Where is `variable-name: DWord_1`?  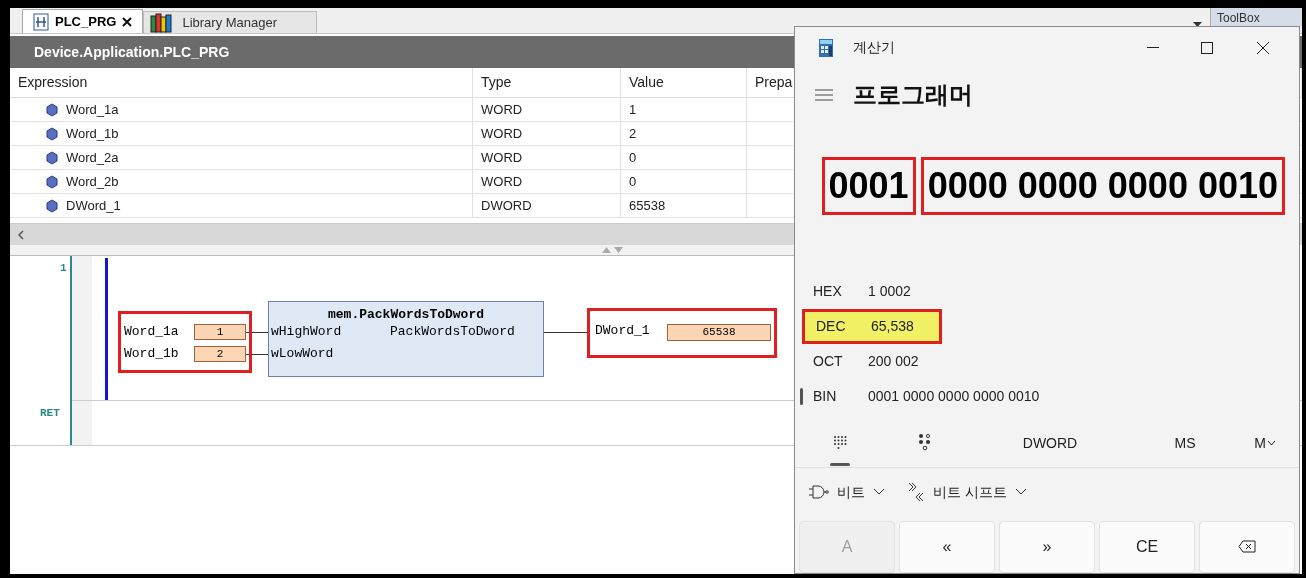
variable-name: DWord_1 is located at coordinates (622, 331).